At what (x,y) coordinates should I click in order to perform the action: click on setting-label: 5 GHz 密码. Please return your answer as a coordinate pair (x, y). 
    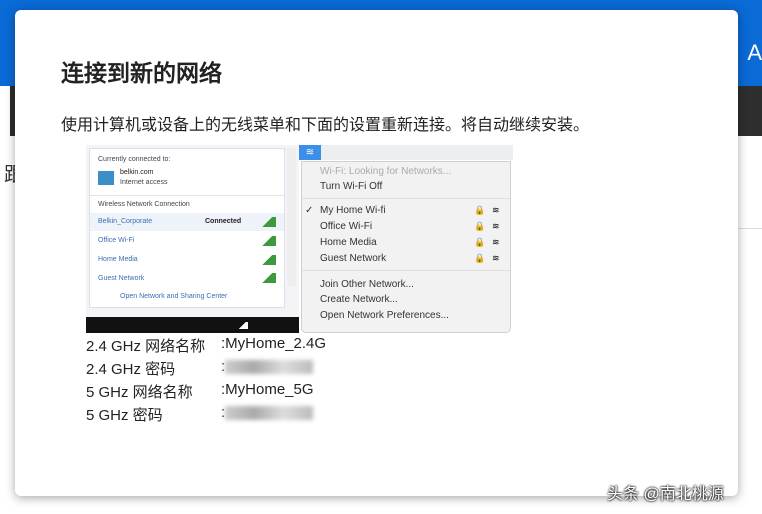
    Looking at the image, I should click on (124, 415).